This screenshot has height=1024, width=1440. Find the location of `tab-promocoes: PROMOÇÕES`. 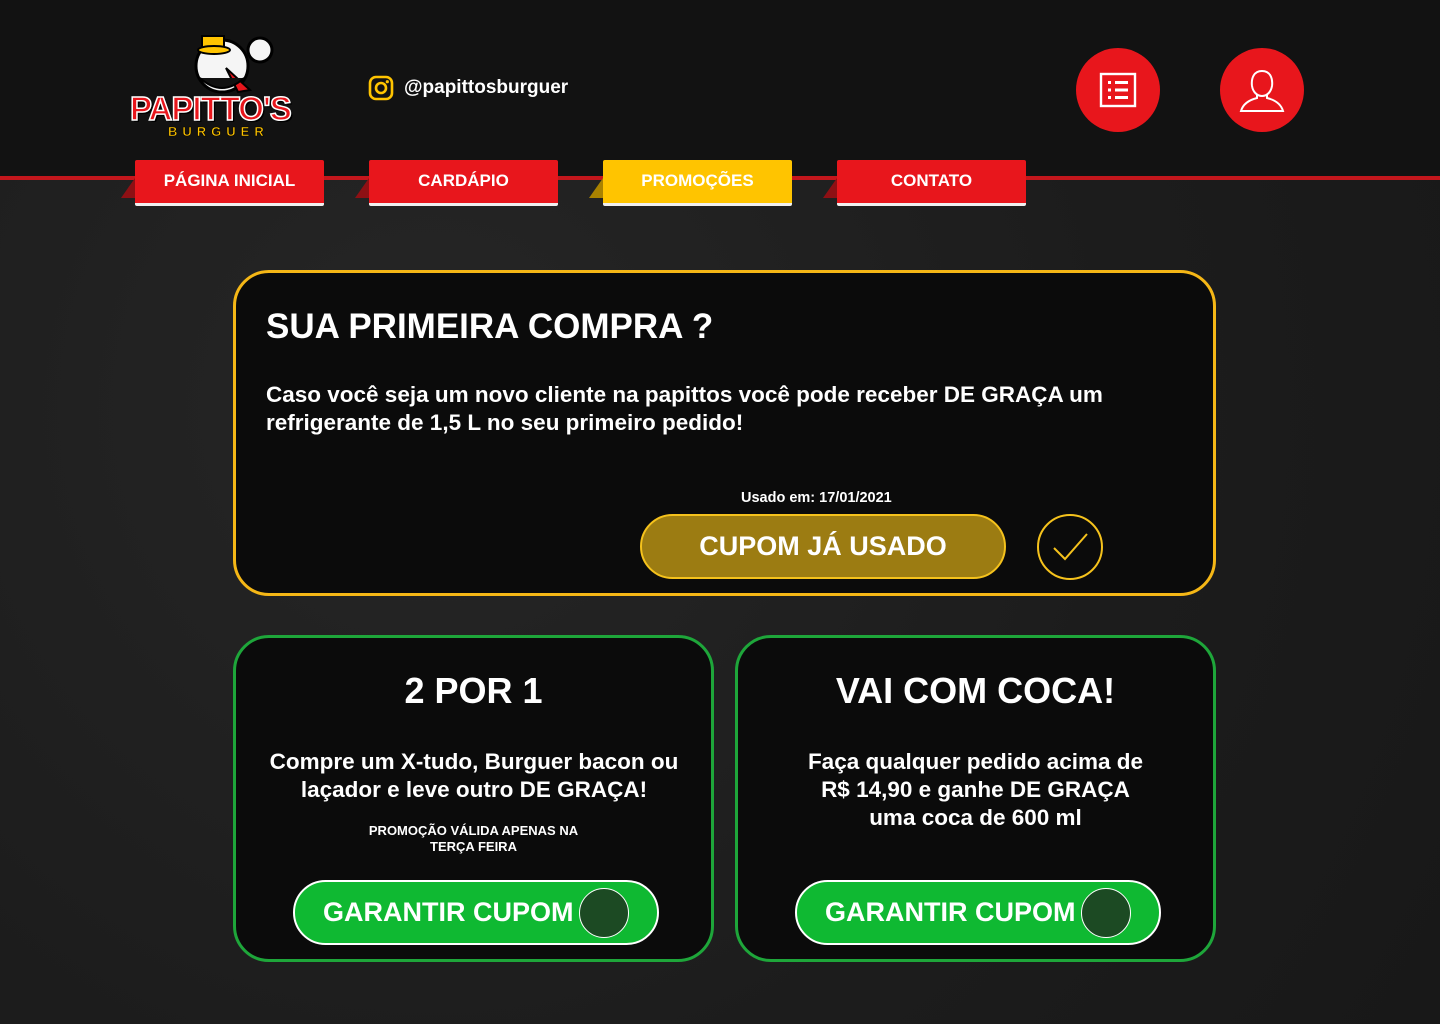

tab-promocoes: PROMOÇÕES is located at coordinates (690, 183).